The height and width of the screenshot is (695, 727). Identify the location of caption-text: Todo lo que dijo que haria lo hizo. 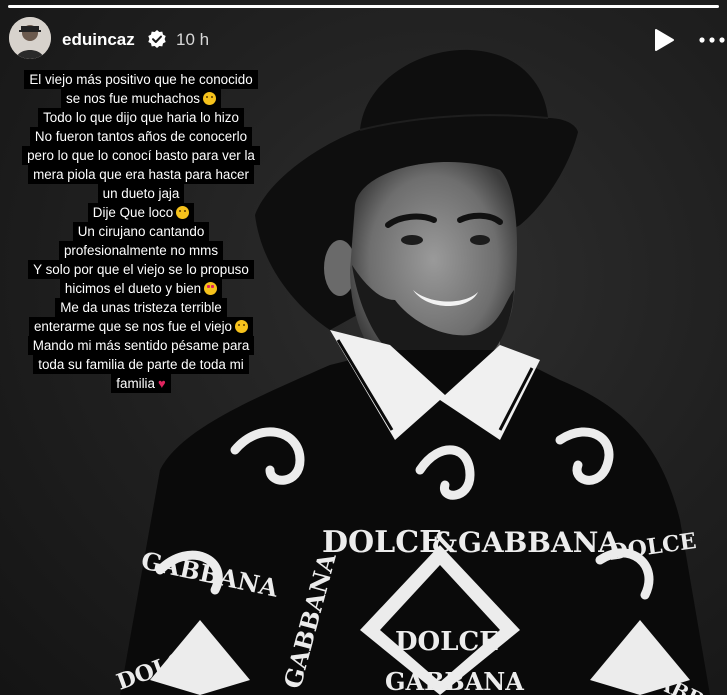
(141, 117).